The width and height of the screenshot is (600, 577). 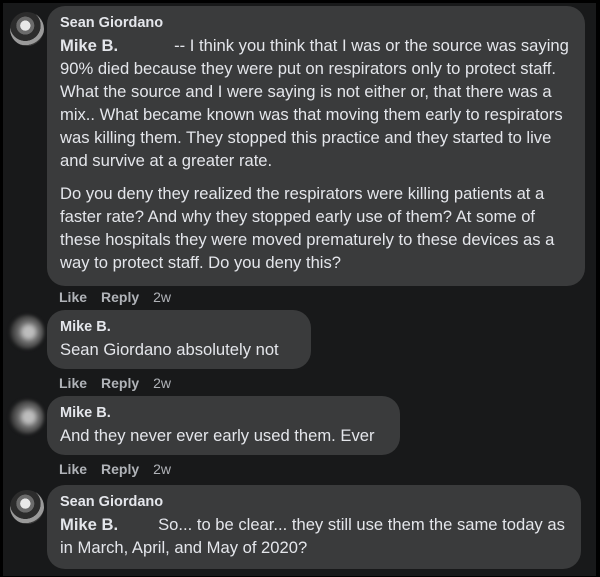 I want to click on comment-text: Sean Giordano absolutely not, so click(x=179, y=349).